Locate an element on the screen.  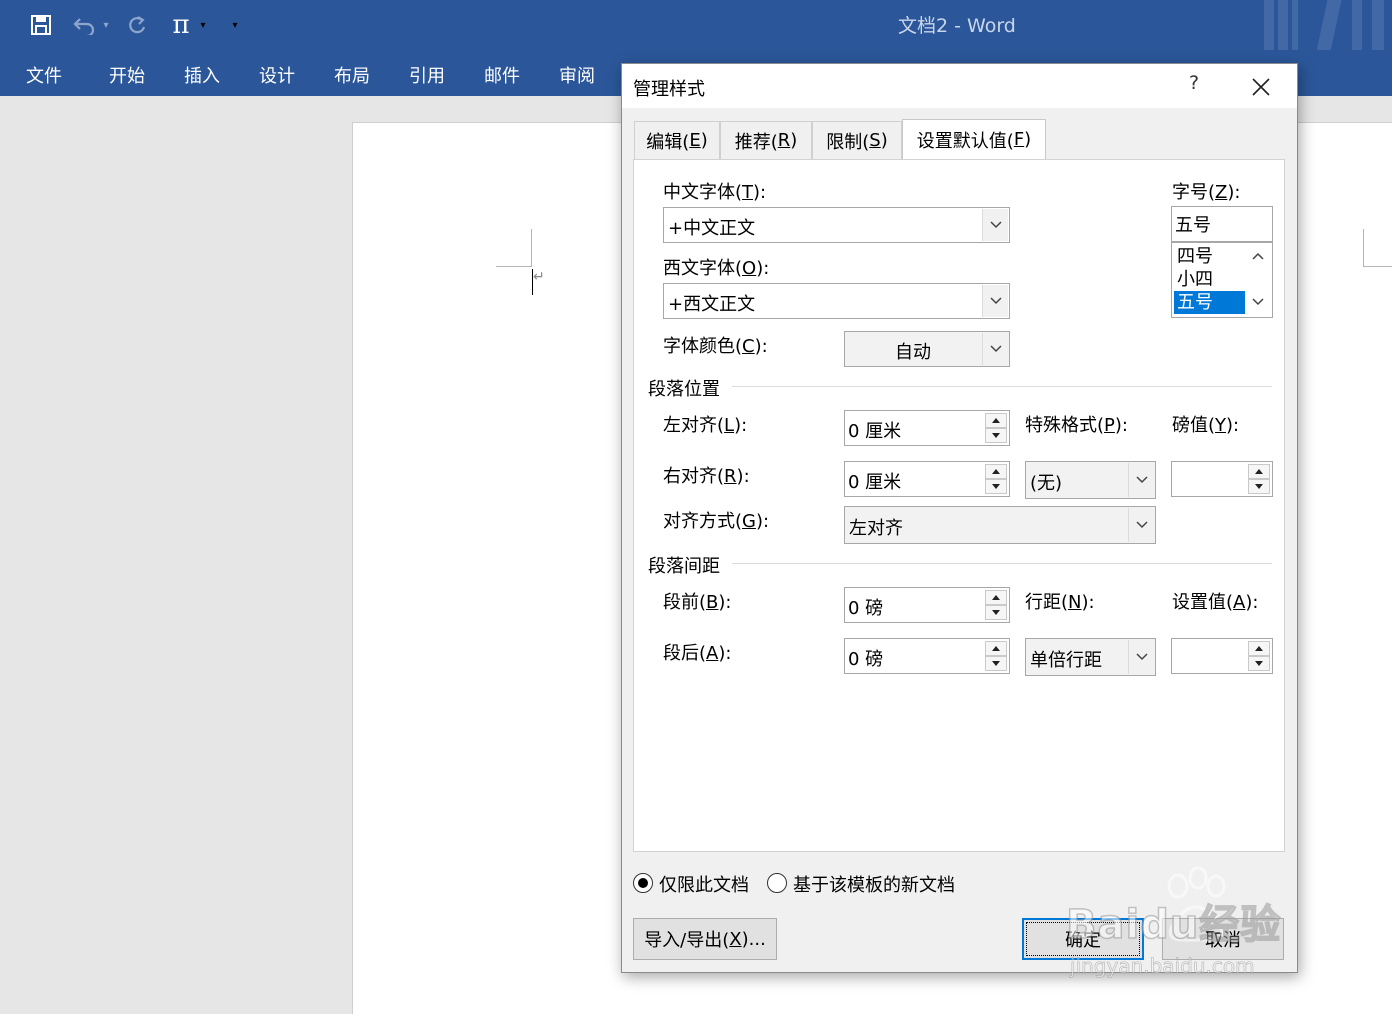
tab-recommend: 推荐(R) is located at coordinates (766, 140).